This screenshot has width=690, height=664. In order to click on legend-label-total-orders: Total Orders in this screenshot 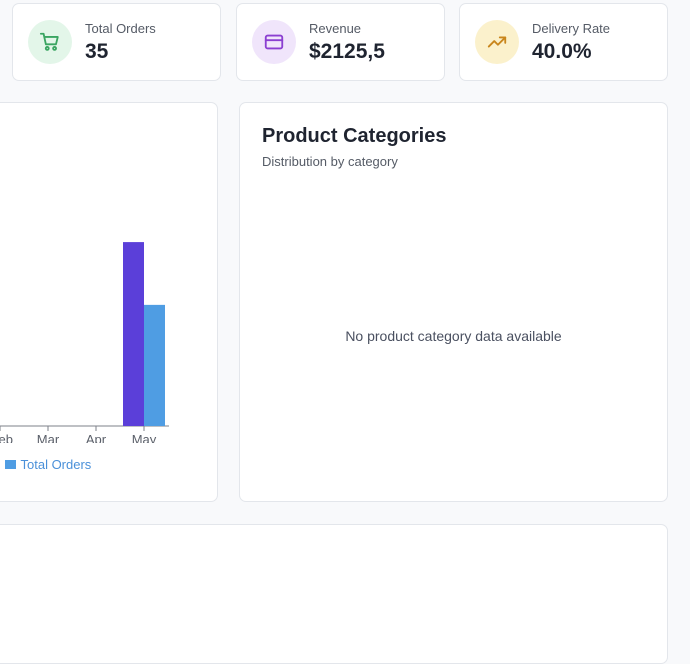, I will do `click(56, 464)`.